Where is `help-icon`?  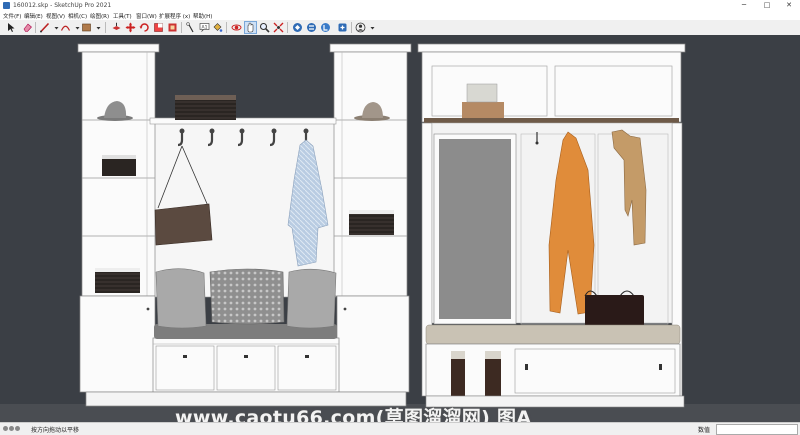
help-icon is located at coordinates (17, 428).